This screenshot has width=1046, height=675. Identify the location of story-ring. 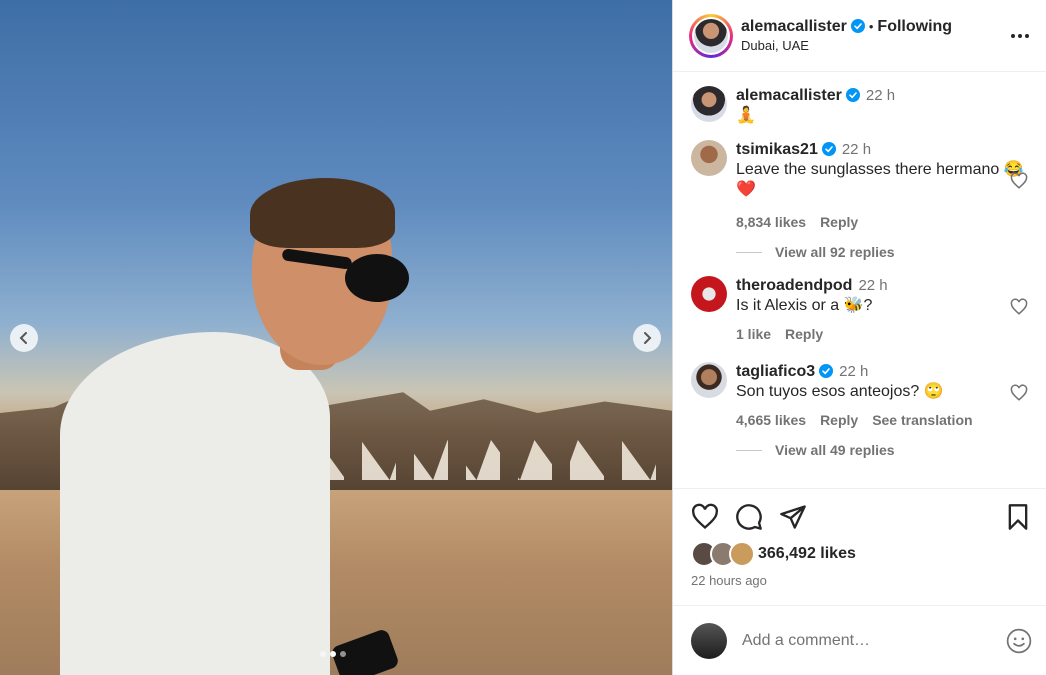
(711, 35).